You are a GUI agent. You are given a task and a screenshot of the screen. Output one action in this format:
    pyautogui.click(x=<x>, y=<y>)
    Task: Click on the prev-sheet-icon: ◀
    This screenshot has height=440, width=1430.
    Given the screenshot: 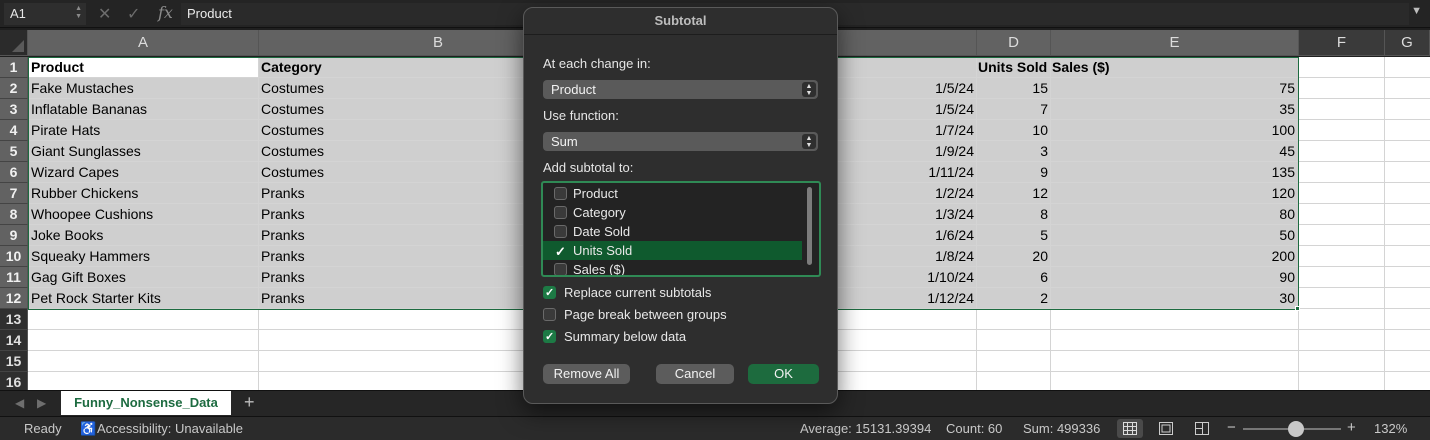 What is the action you would take?
    pyautogui.click(x=19, y=403)
    